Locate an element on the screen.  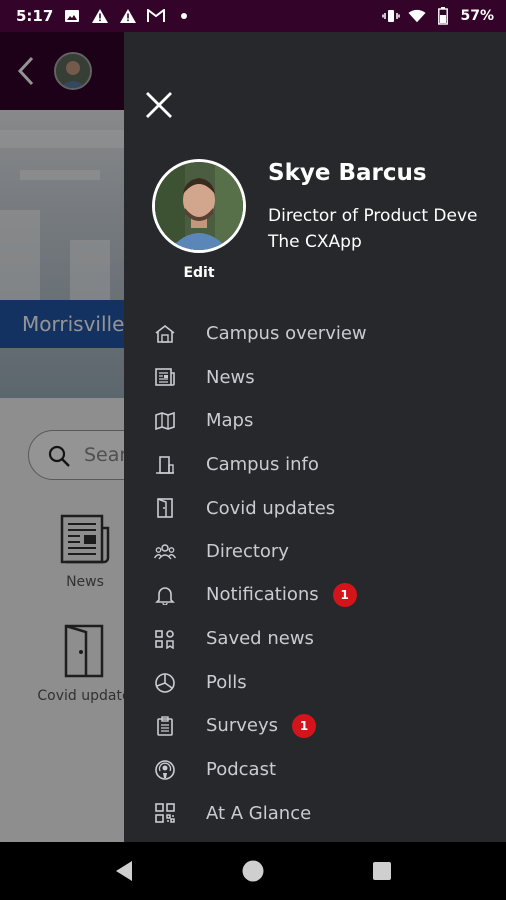
menu-item-podcast: Podcast is located at coordinates (315, 770).